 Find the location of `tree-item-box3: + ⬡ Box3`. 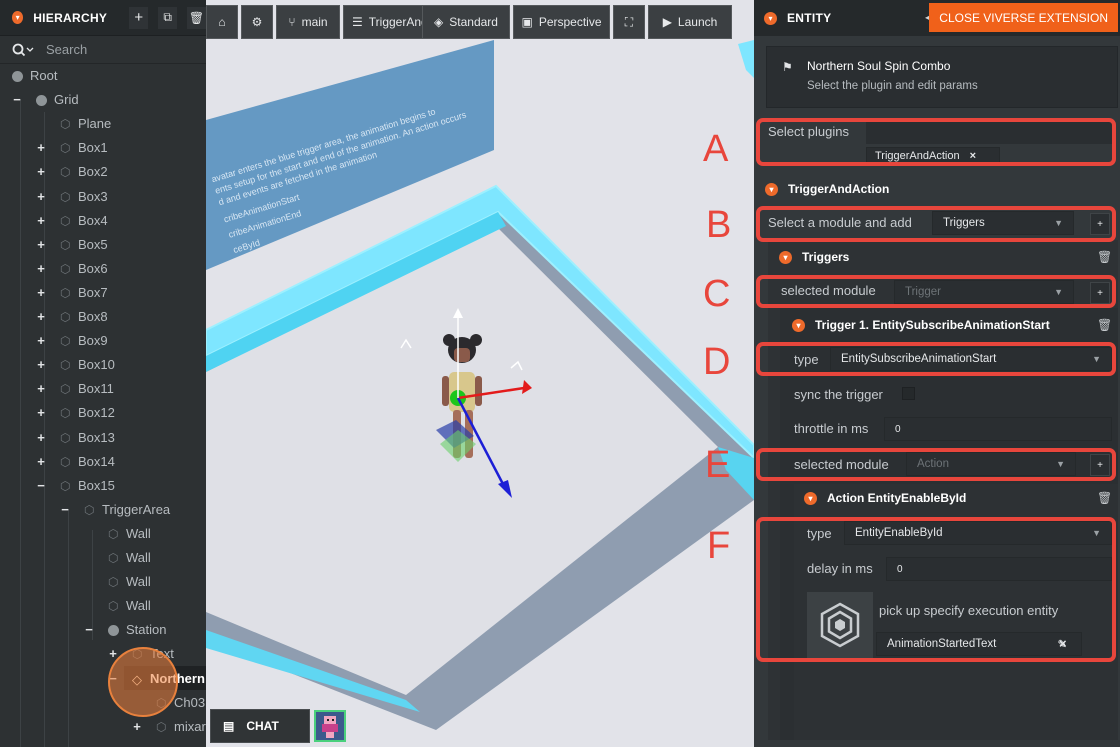

tree-item-box3: + ⬡ Box3 is located at coordinates (103, 197).